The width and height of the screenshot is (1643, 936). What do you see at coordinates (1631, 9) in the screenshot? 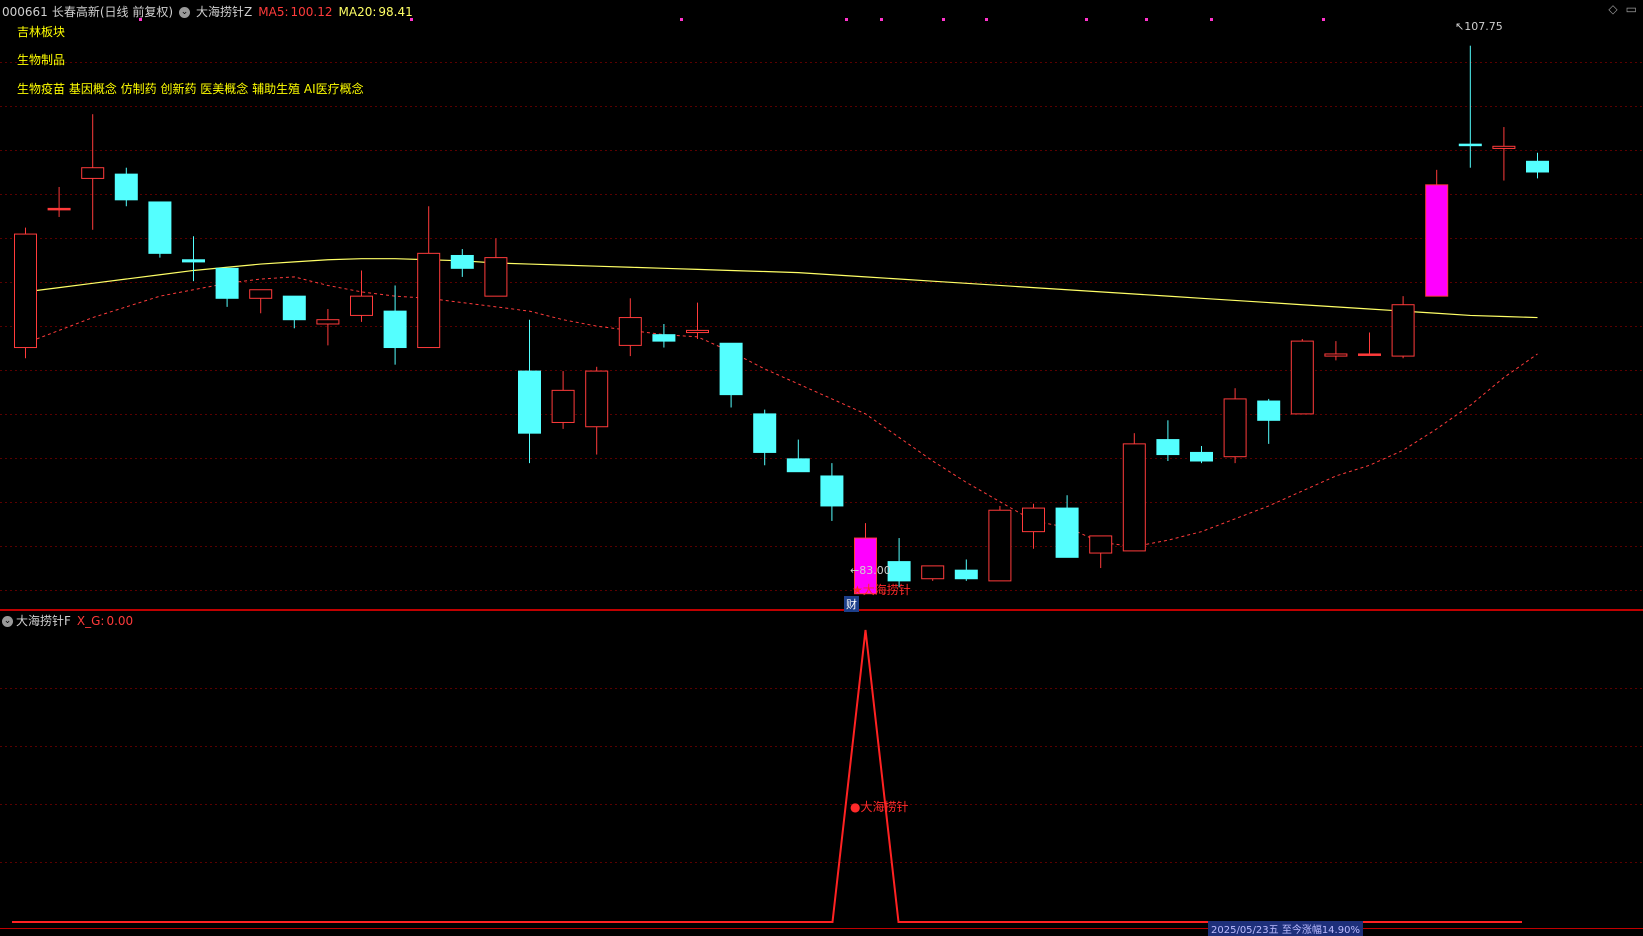
I see `restore-icon: ▭` at bounding box center [1631, 9].